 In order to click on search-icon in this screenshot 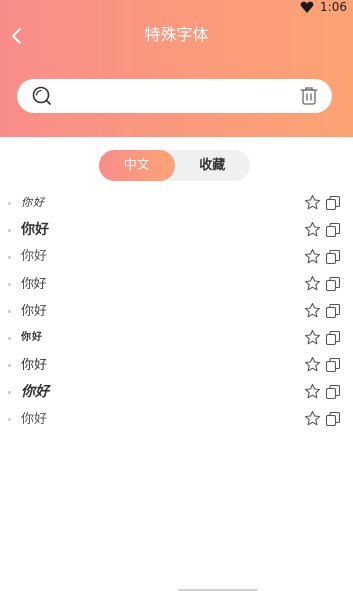, I will do `click(41, 95)`.